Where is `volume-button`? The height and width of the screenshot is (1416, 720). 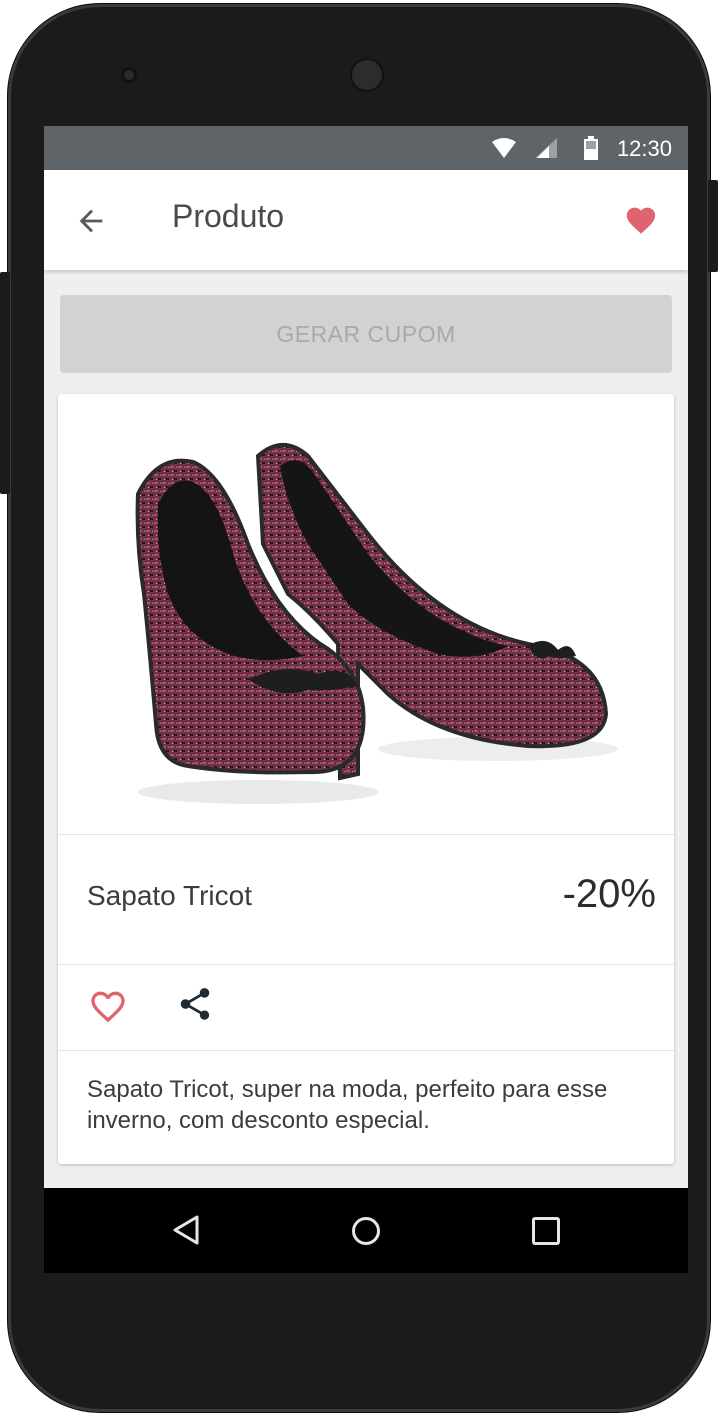 volume-button is located at coordinates (5, 383).